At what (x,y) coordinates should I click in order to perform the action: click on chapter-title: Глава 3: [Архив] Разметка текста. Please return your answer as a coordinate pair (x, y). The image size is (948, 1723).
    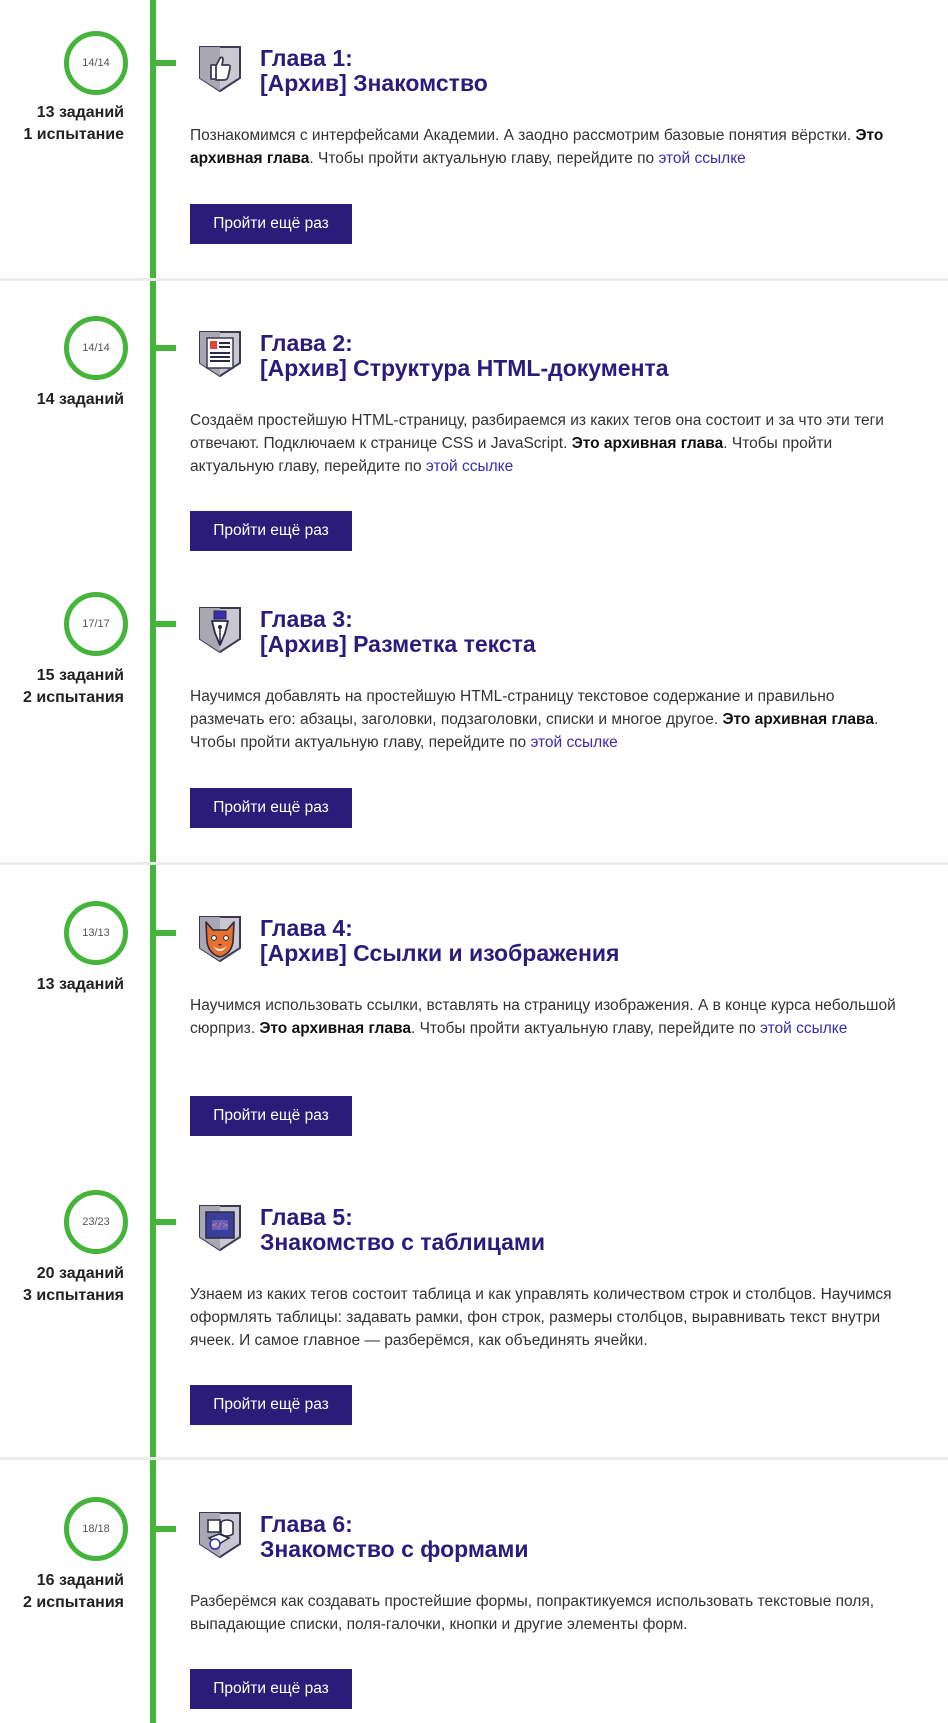
    Looking at the image, I should click on (580, 632).